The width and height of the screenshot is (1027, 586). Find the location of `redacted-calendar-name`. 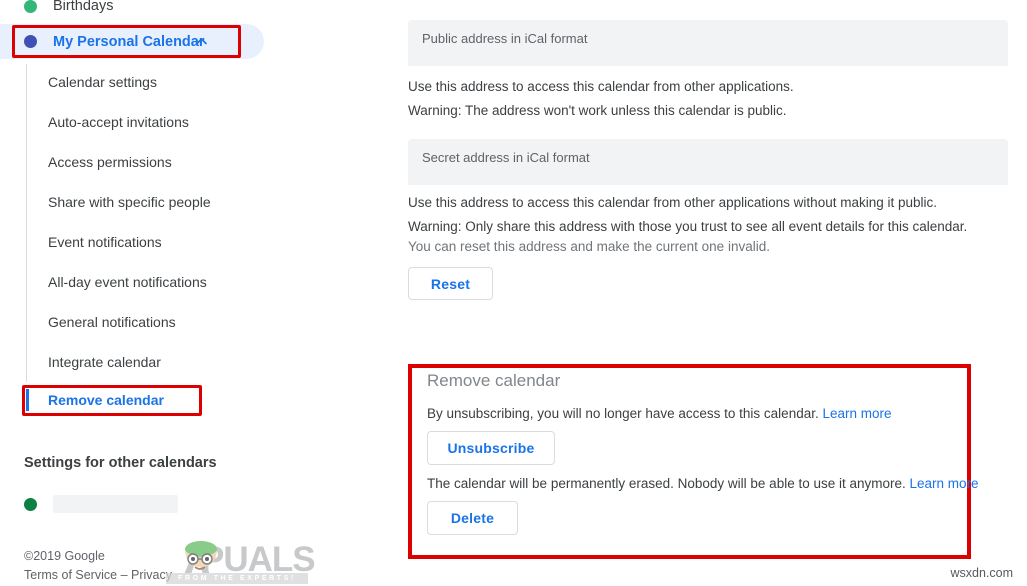

redacted-calendar-name is located at coordinates (115, 504).